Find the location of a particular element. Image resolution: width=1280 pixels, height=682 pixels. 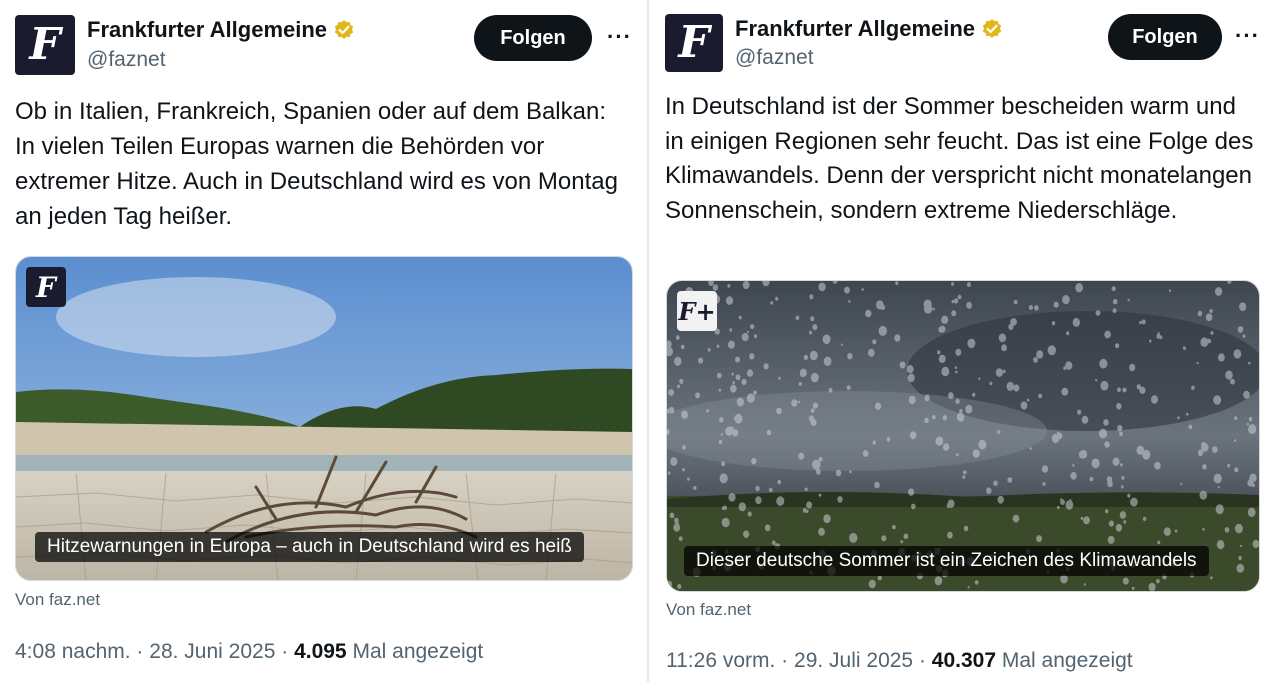

view-count: 40.307 is located at coordinates (964, 660).